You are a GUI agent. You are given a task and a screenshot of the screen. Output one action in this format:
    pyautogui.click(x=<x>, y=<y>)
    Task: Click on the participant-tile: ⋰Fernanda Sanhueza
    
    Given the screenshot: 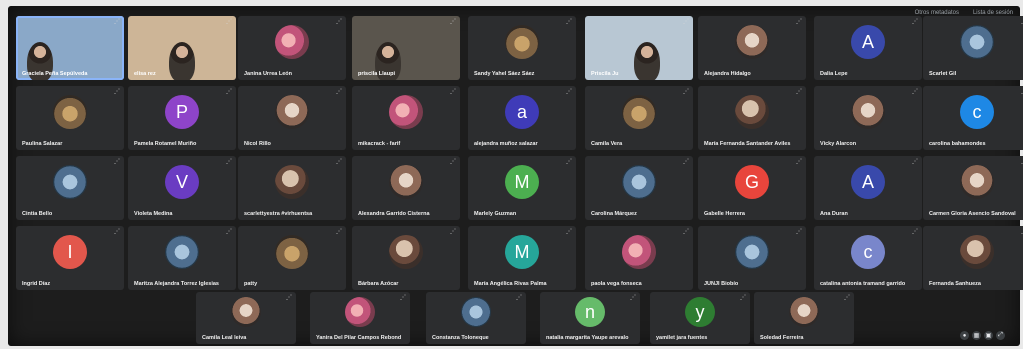 What is the action you would take?
    pyautogui.click(x=973, y=258)
    